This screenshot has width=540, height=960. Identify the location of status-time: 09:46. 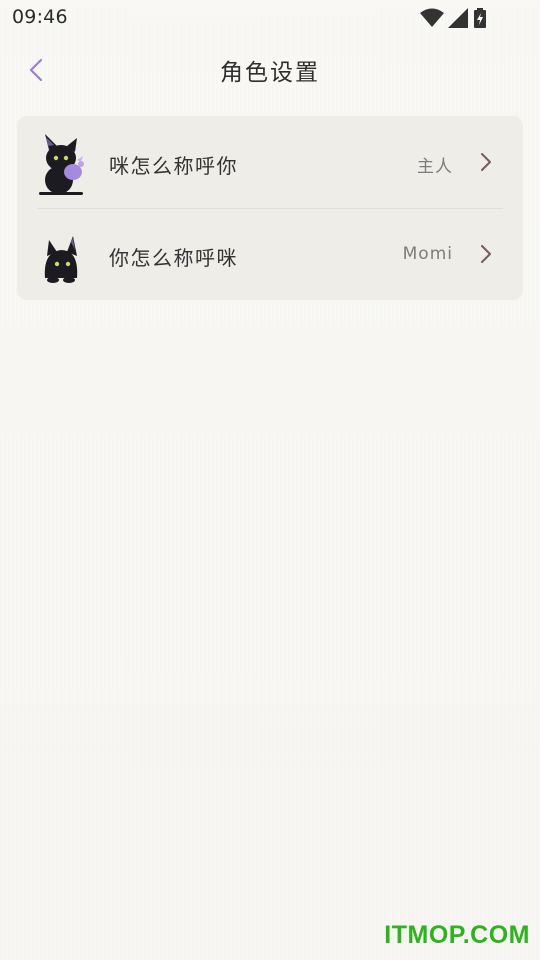
(40, 17).